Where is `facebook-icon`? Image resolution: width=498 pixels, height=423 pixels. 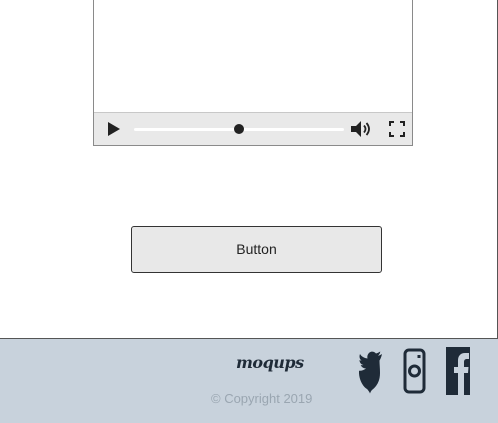
facebook-icon is located at coordinates (458, 371).